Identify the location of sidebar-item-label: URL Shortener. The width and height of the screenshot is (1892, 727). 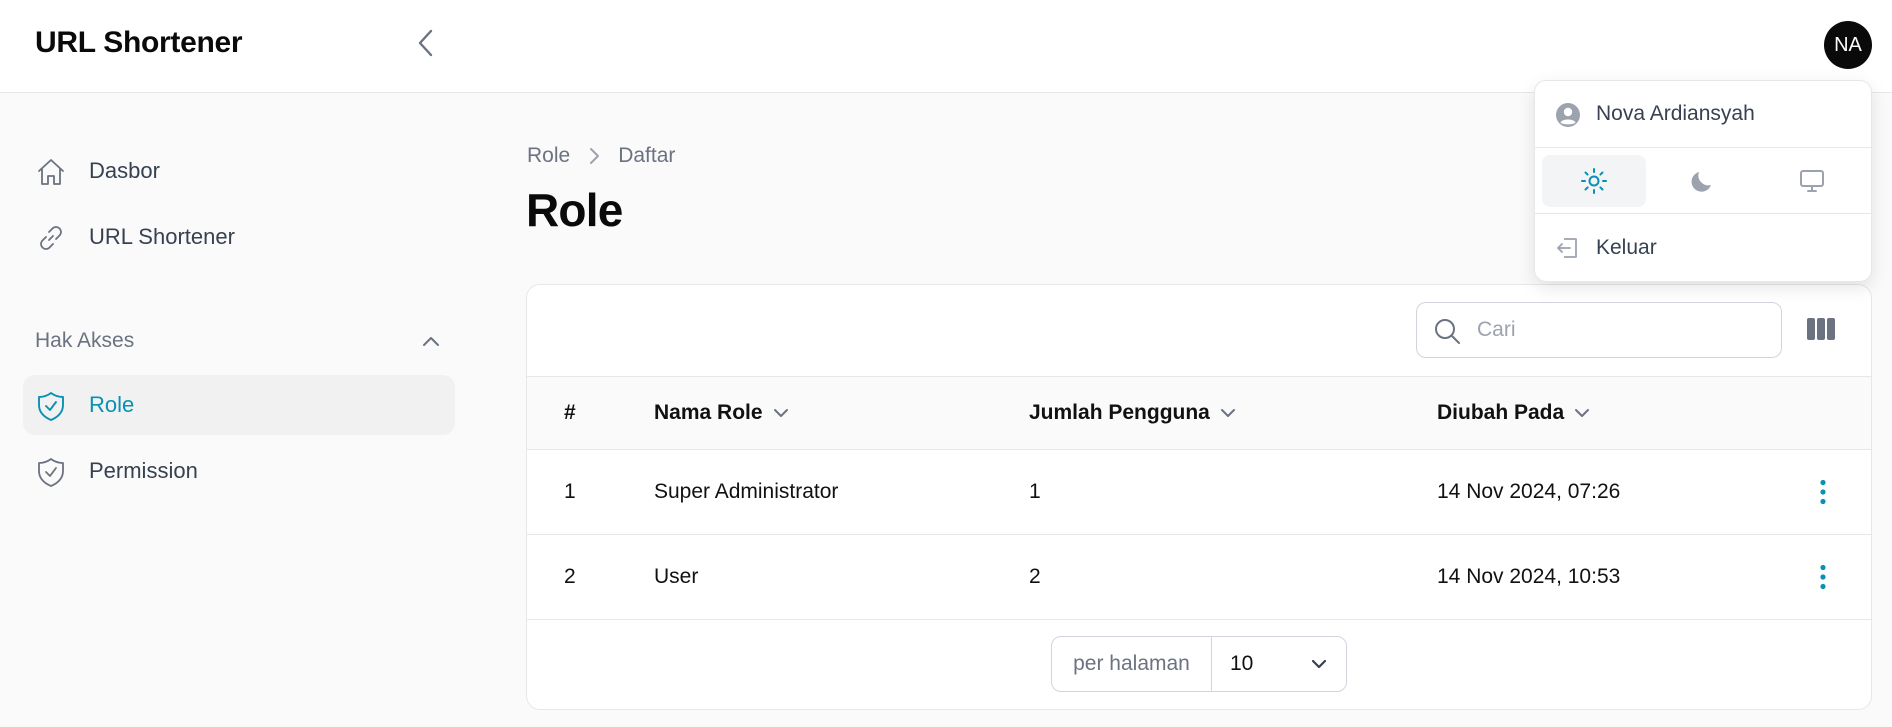
(162, 236).